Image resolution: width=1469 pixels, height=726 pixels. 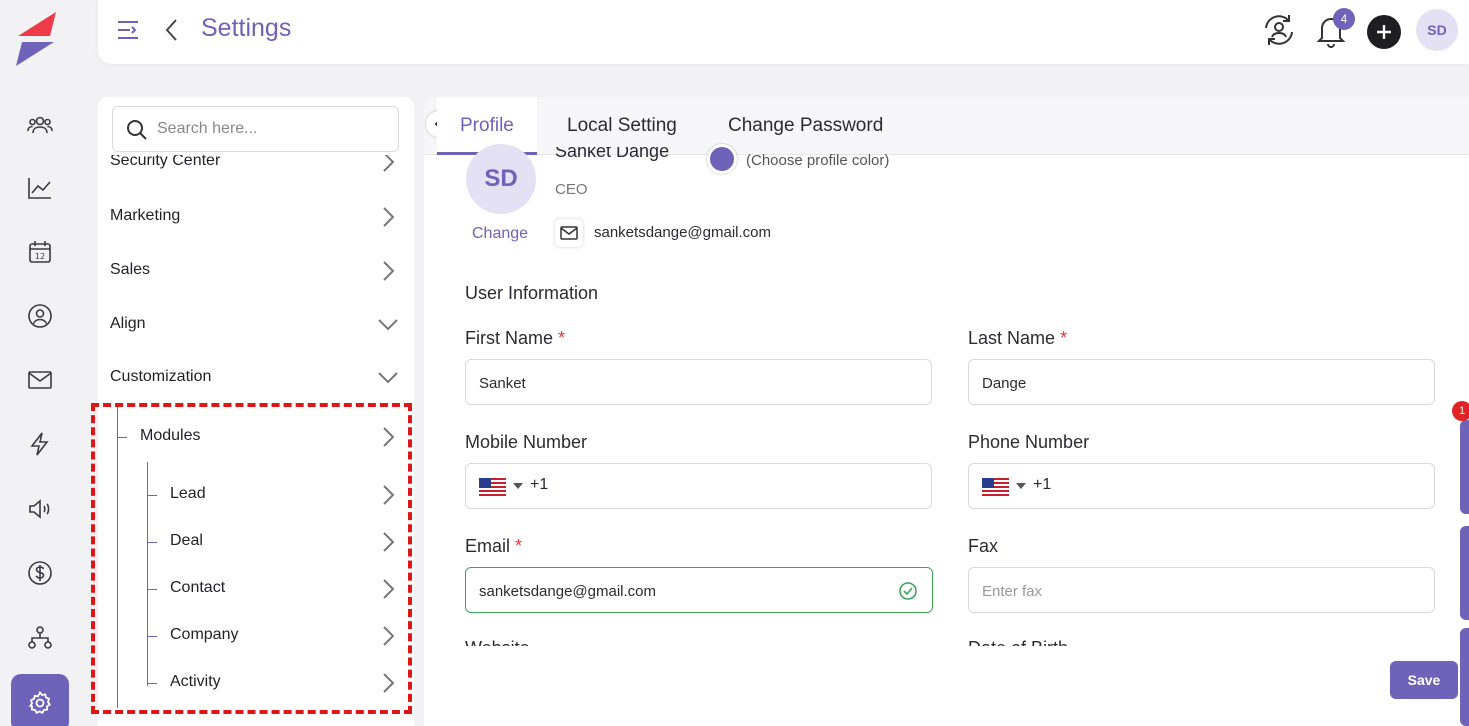 What do you see at coordinates (128, 323) in the screenshot?
I see `nav-item-label: Align` at bounding box center [128, 323].